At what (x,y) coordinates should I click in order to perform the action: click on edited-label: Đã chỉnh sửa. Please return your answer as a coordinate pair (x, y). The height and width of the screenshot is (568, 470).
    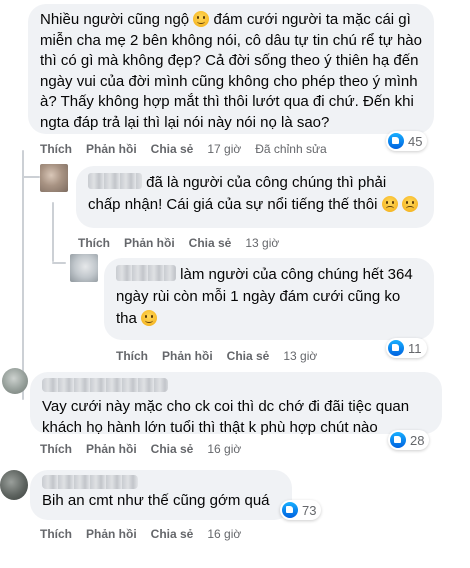
    Looking at the image, I should click on (291, 149).